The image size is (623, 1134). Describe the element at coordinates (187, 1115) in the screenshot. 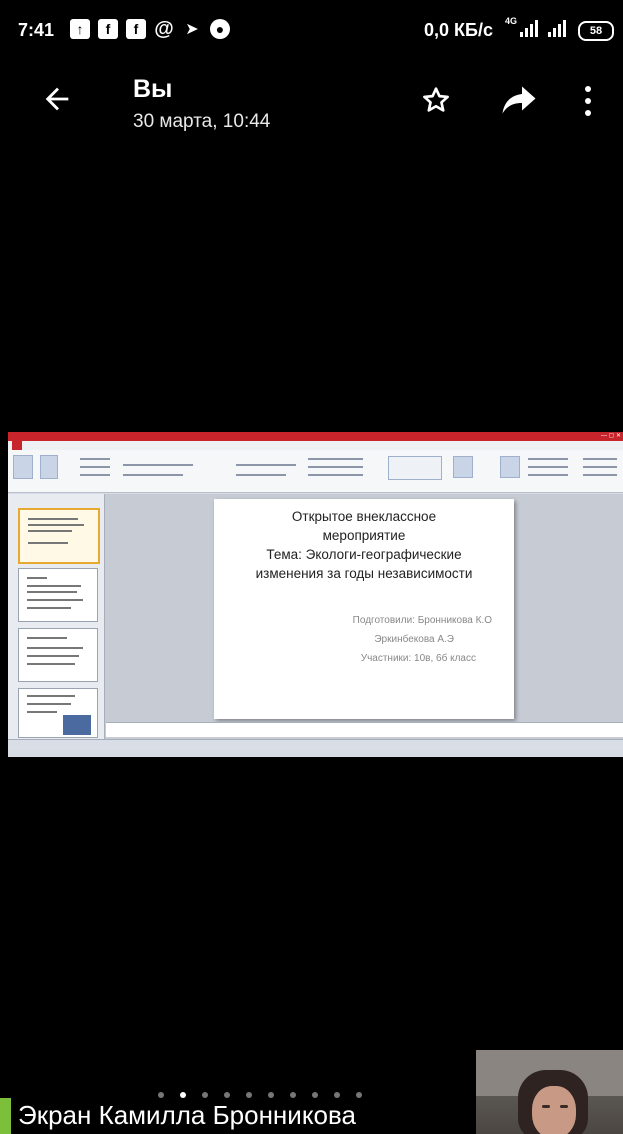

I see `screen-share-caption: Экран Камилла Бронникова` at that location.